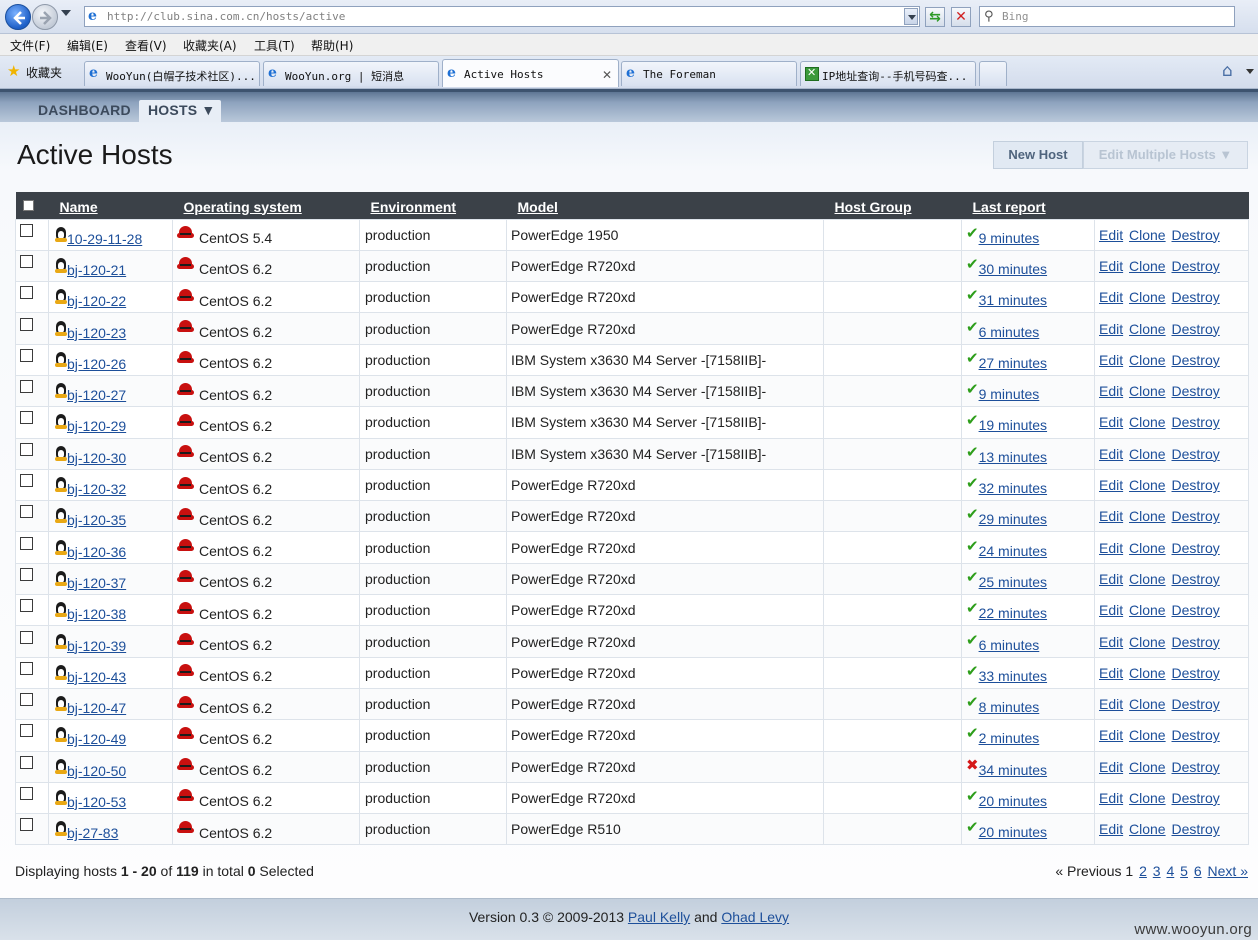 This screenshot has height=940, width=1258. I want to click on host-name-link: bj-120-27, so click(96, 395).